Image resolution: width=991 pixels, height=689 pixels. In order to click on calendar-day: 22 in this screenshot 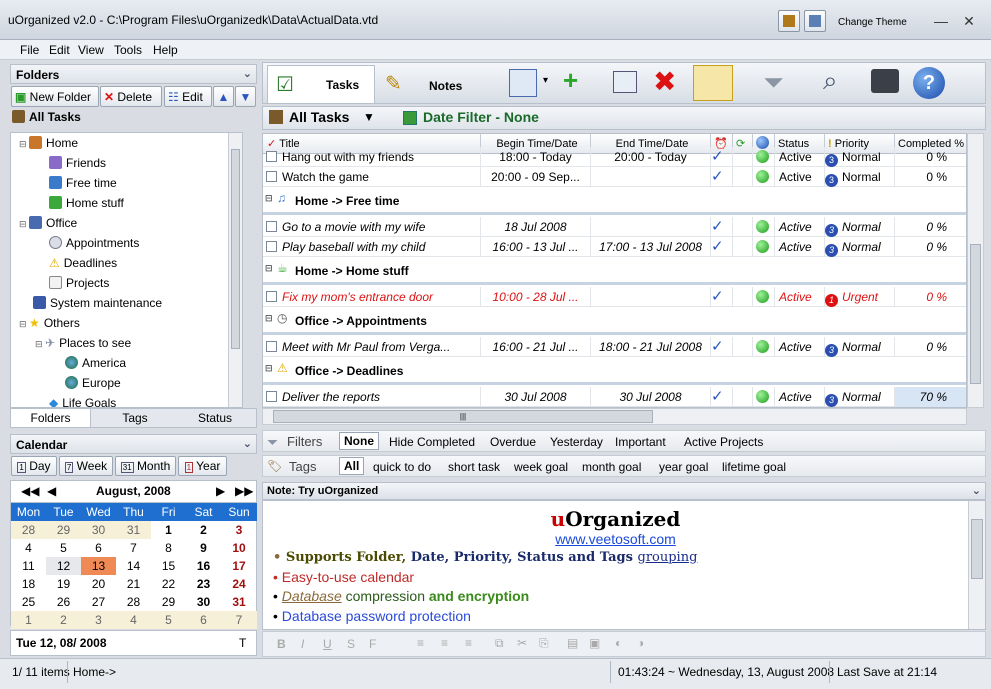, I will do `click(168, 584)`.